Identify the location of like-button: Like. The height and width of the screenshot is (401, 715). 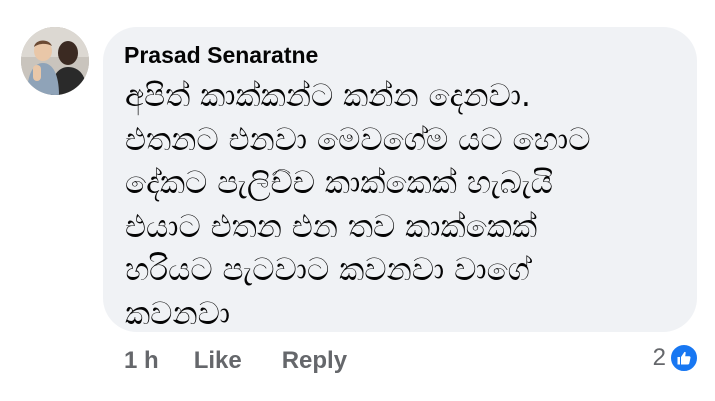
(218, 361).